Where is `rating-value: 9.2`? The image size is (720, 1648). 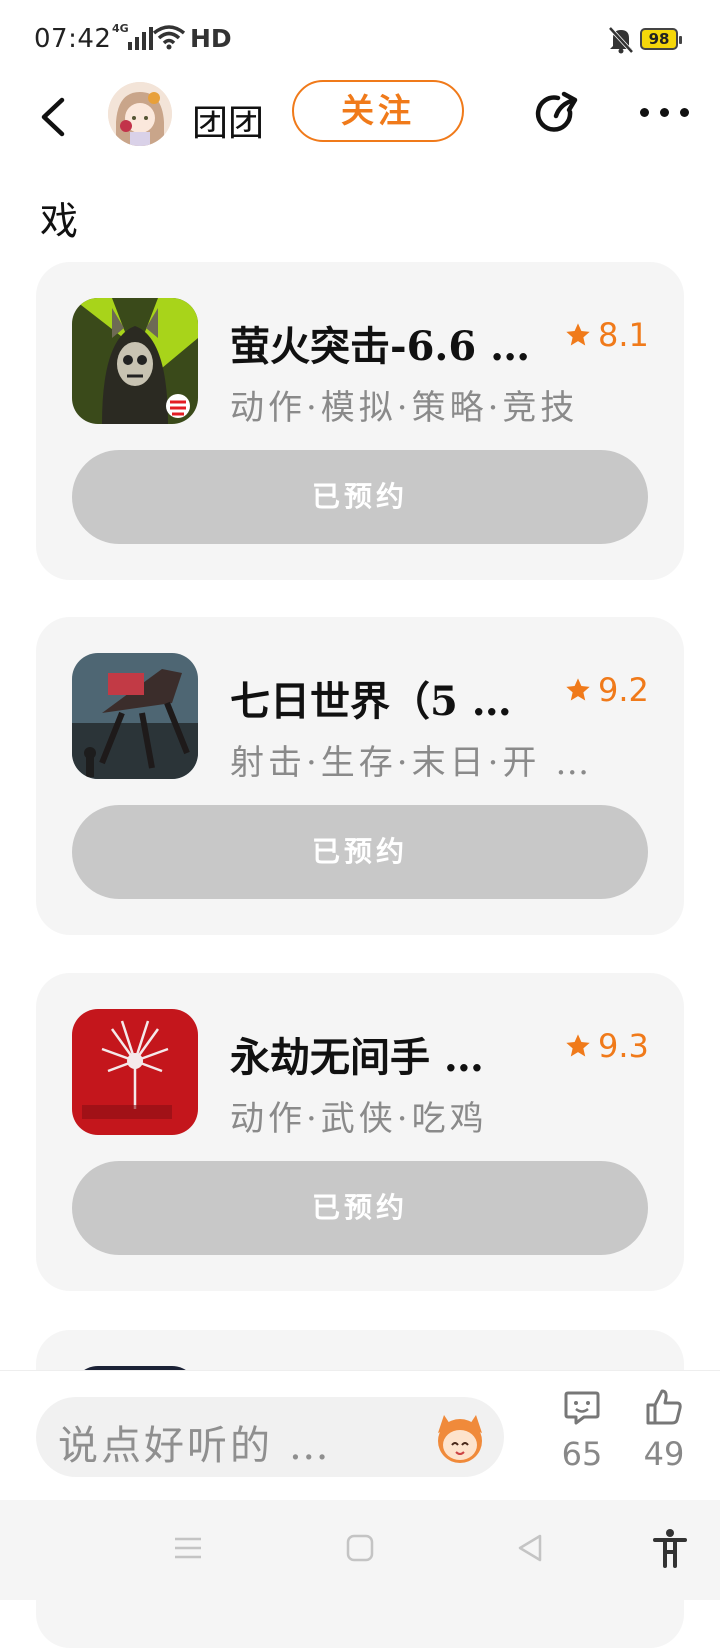
rating-value: 9.2 is located at coordinates (623, 690).